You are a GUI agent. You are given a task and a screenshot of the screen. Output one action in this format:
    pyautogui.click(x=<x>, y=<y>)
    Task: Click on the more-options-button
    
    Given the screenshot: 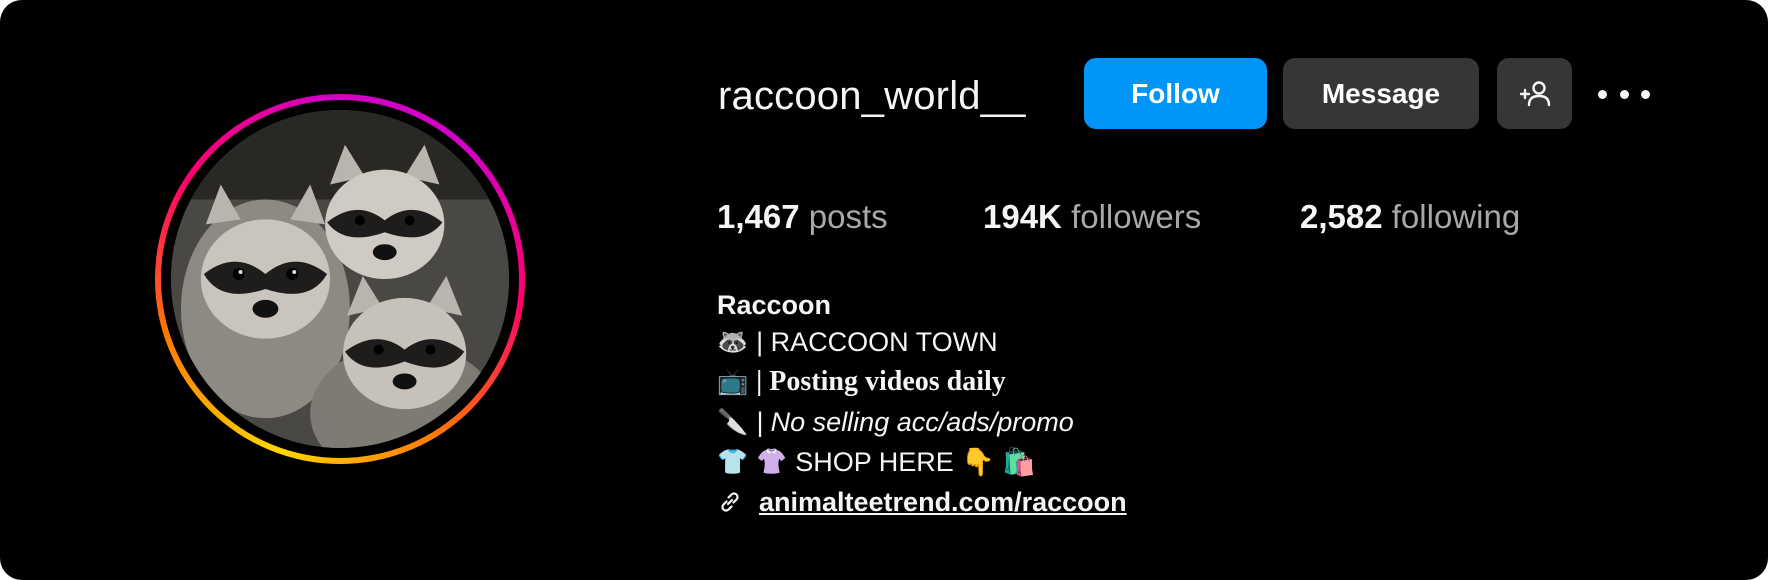 What is the action you would take?
    pyautogui.click(x=1624, y=94)
    